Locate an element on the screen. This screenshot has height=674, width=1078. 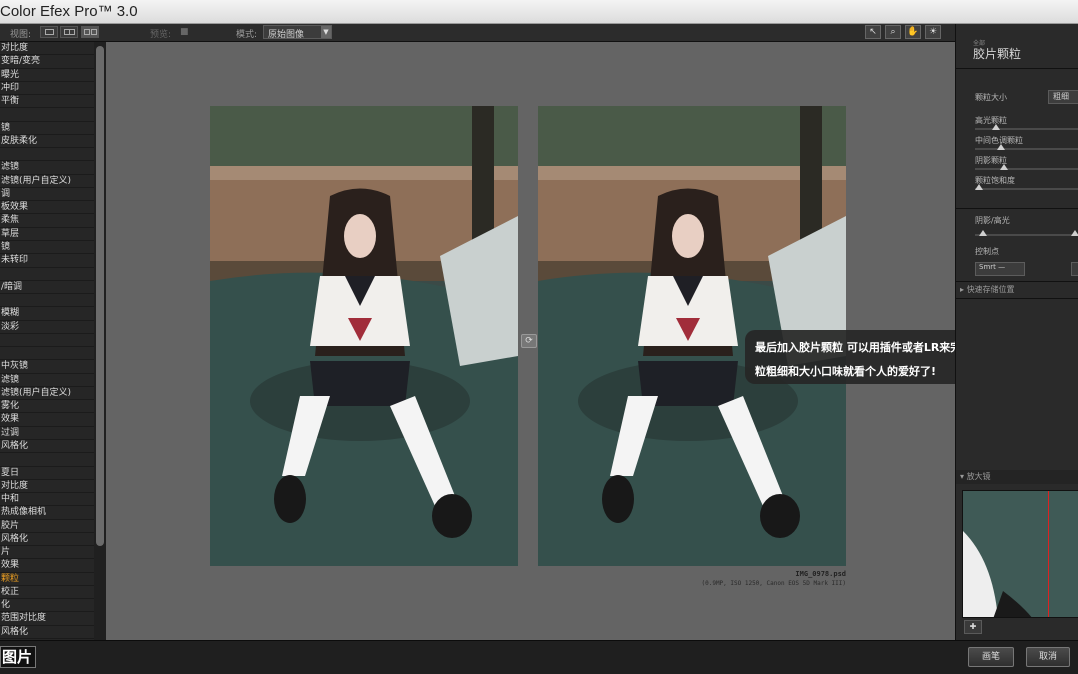
shadow-highlight-label: 阴影/高光 is located at coordinates (992, 220).